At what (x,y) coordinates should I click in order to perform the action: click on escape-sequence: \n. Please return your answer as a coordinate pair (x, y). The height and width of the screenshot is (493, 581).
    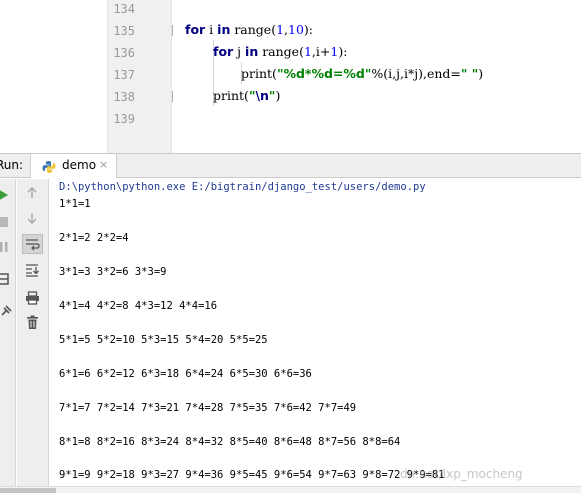
    Looking at the image, I should click on (262, 95).